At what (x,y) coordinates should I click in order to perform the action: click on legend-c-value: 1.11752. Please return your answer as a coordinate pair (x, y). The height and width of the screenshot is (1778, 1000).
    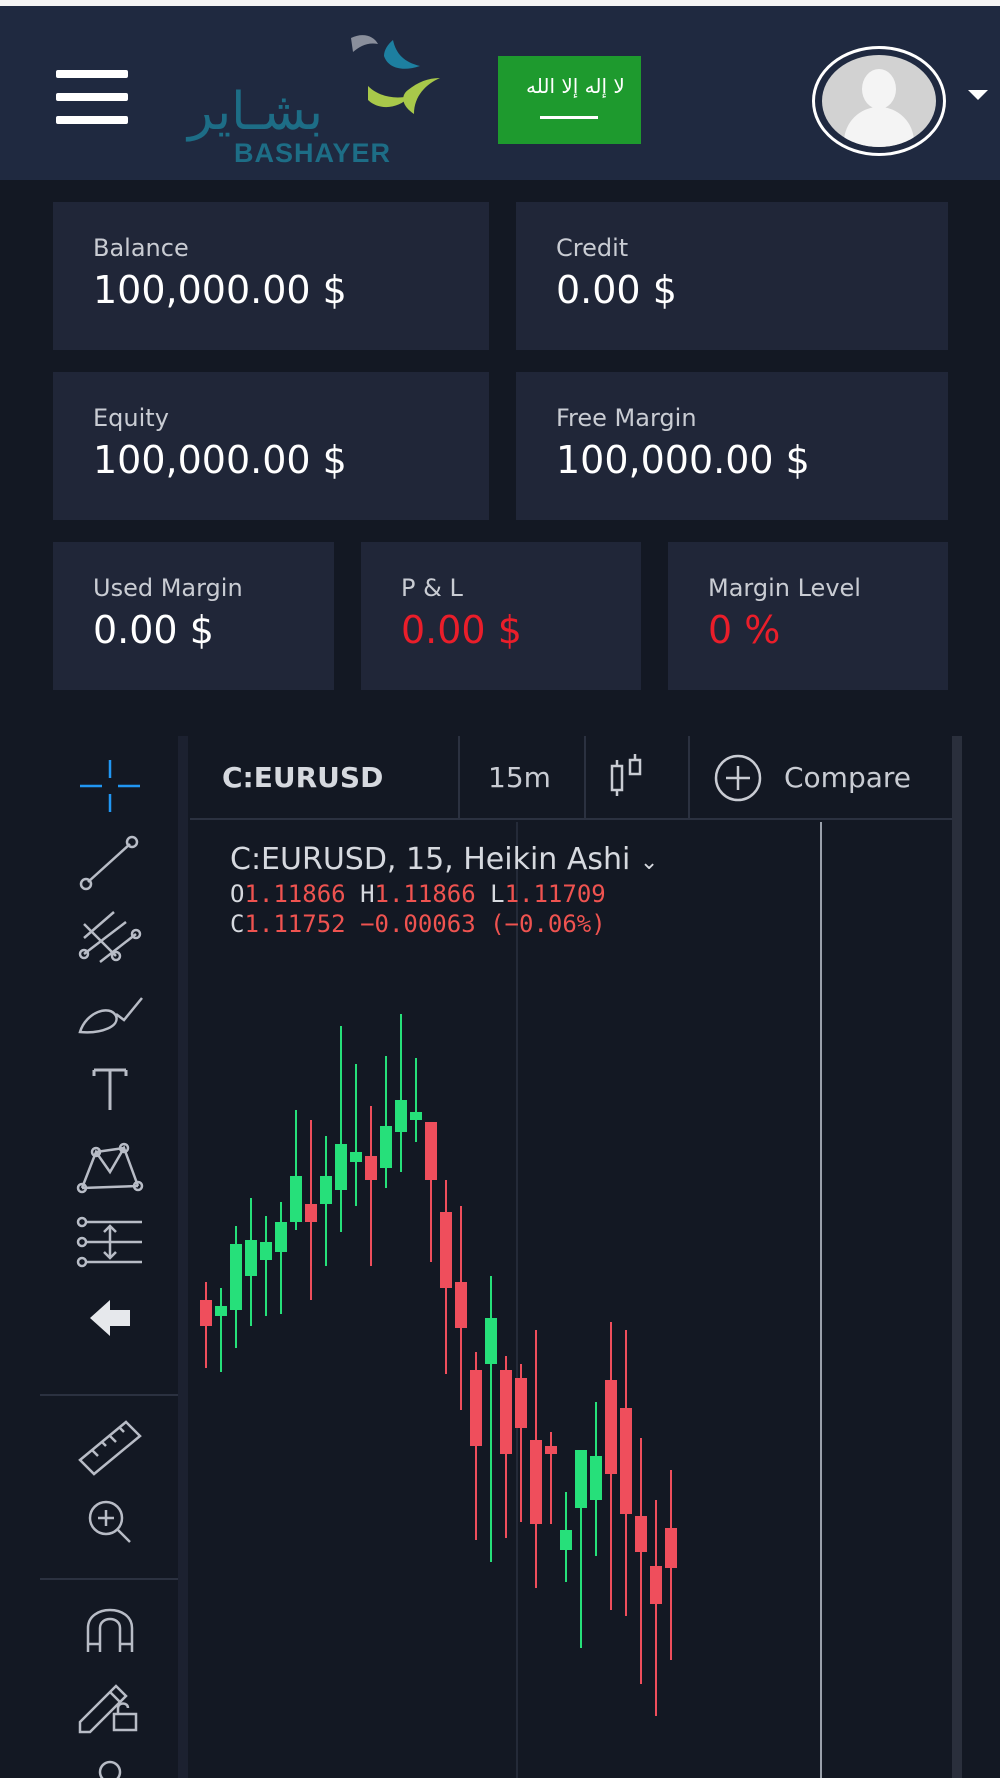
    Looking at the image, I should click on (295, 924).